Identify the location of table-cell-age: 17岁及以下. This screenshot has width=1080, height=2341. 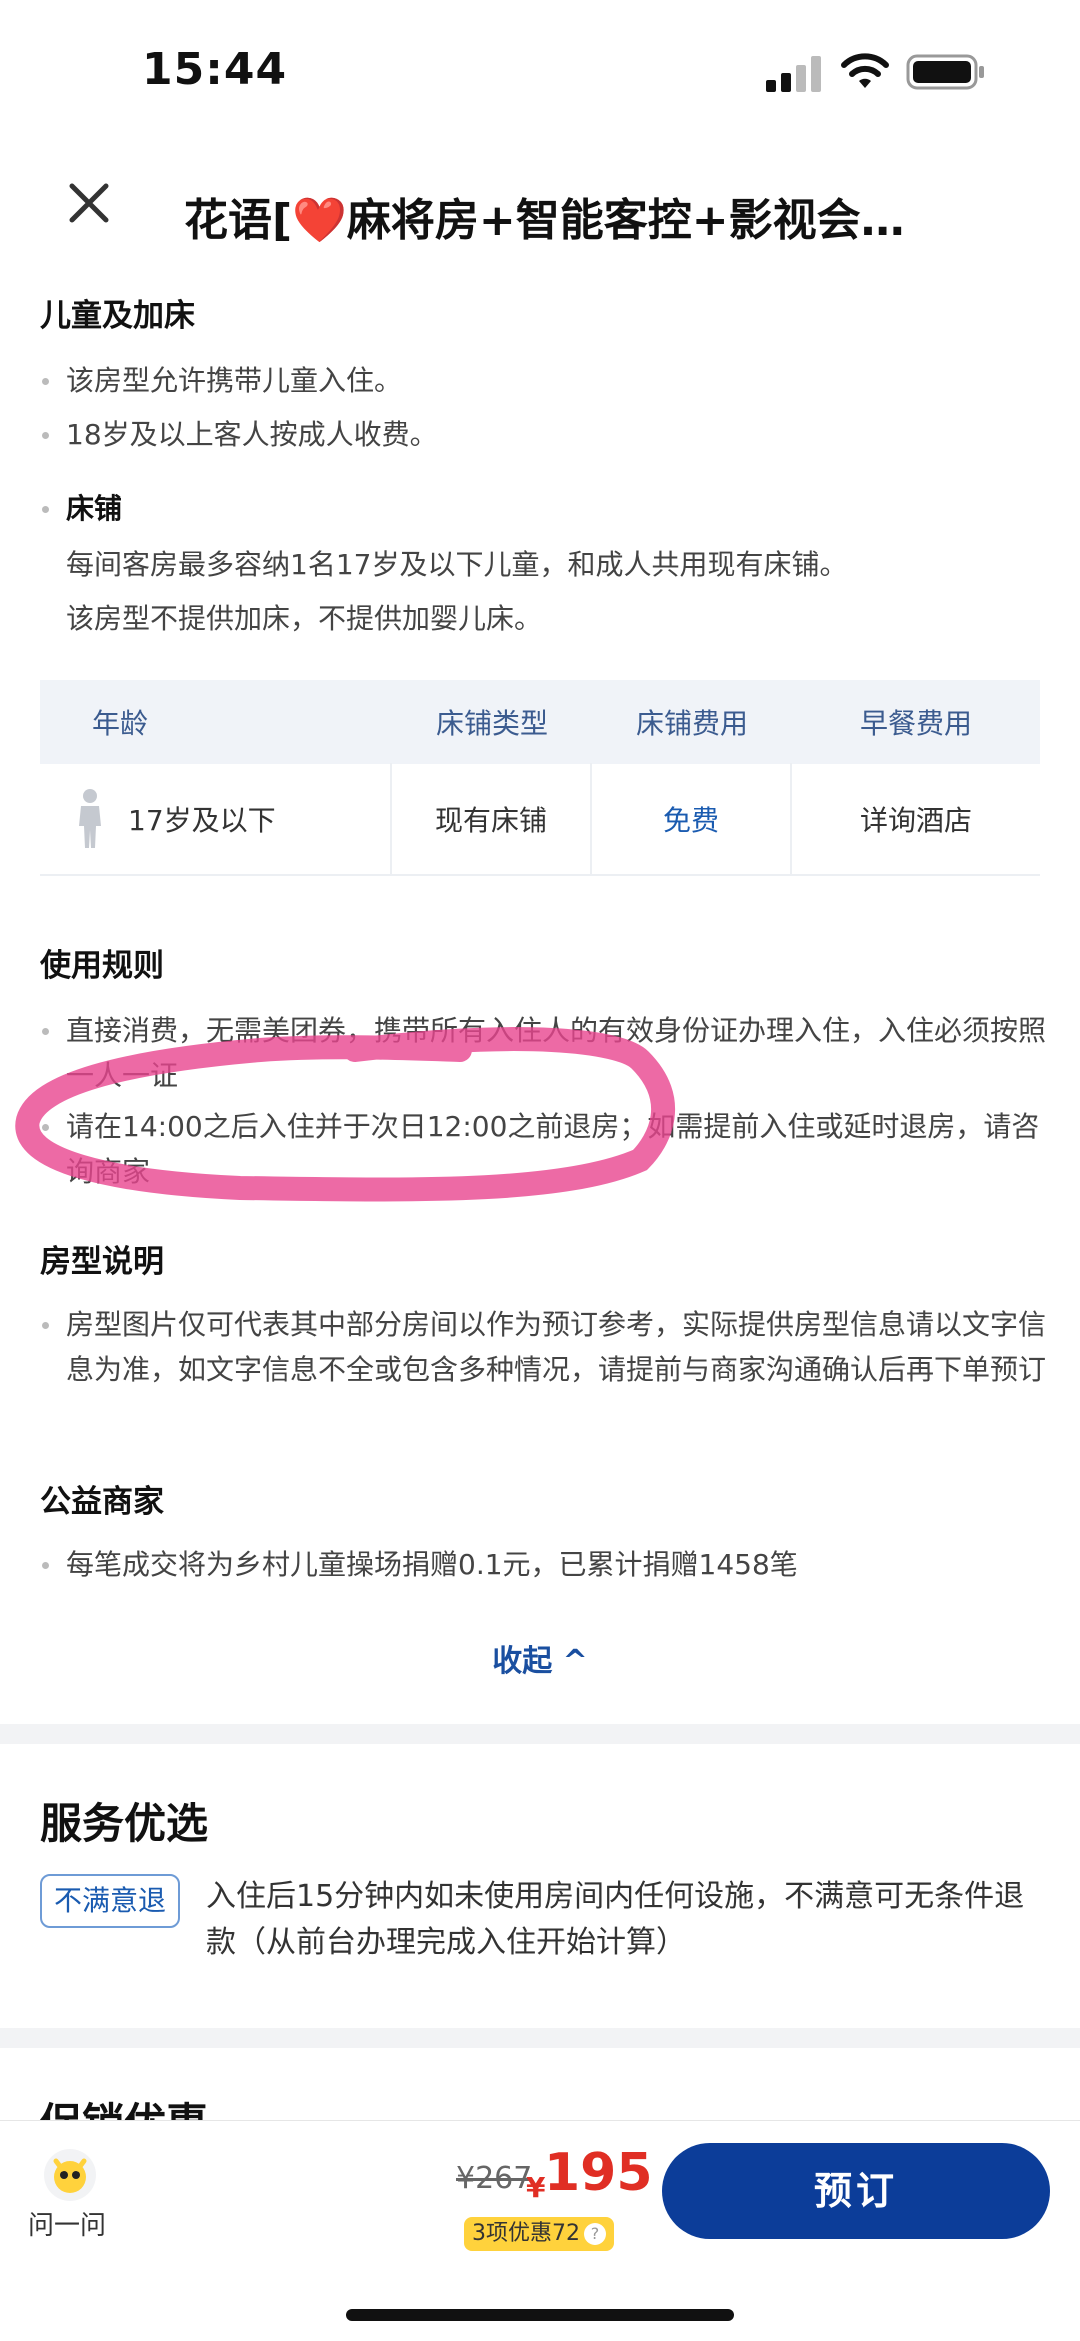
(216, 819).